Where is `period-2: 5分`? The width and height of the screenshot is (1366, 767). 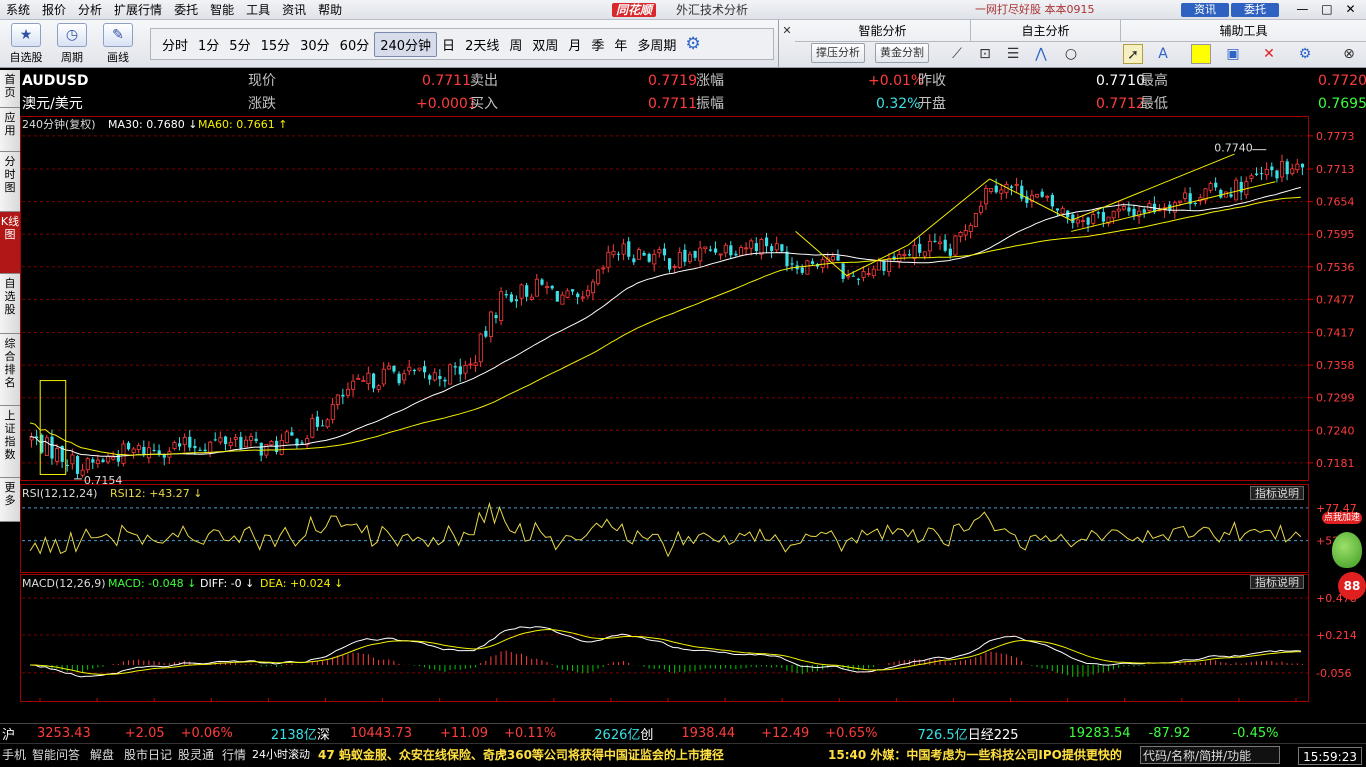
period-2: 5分 is located at coordinates (239, 44).